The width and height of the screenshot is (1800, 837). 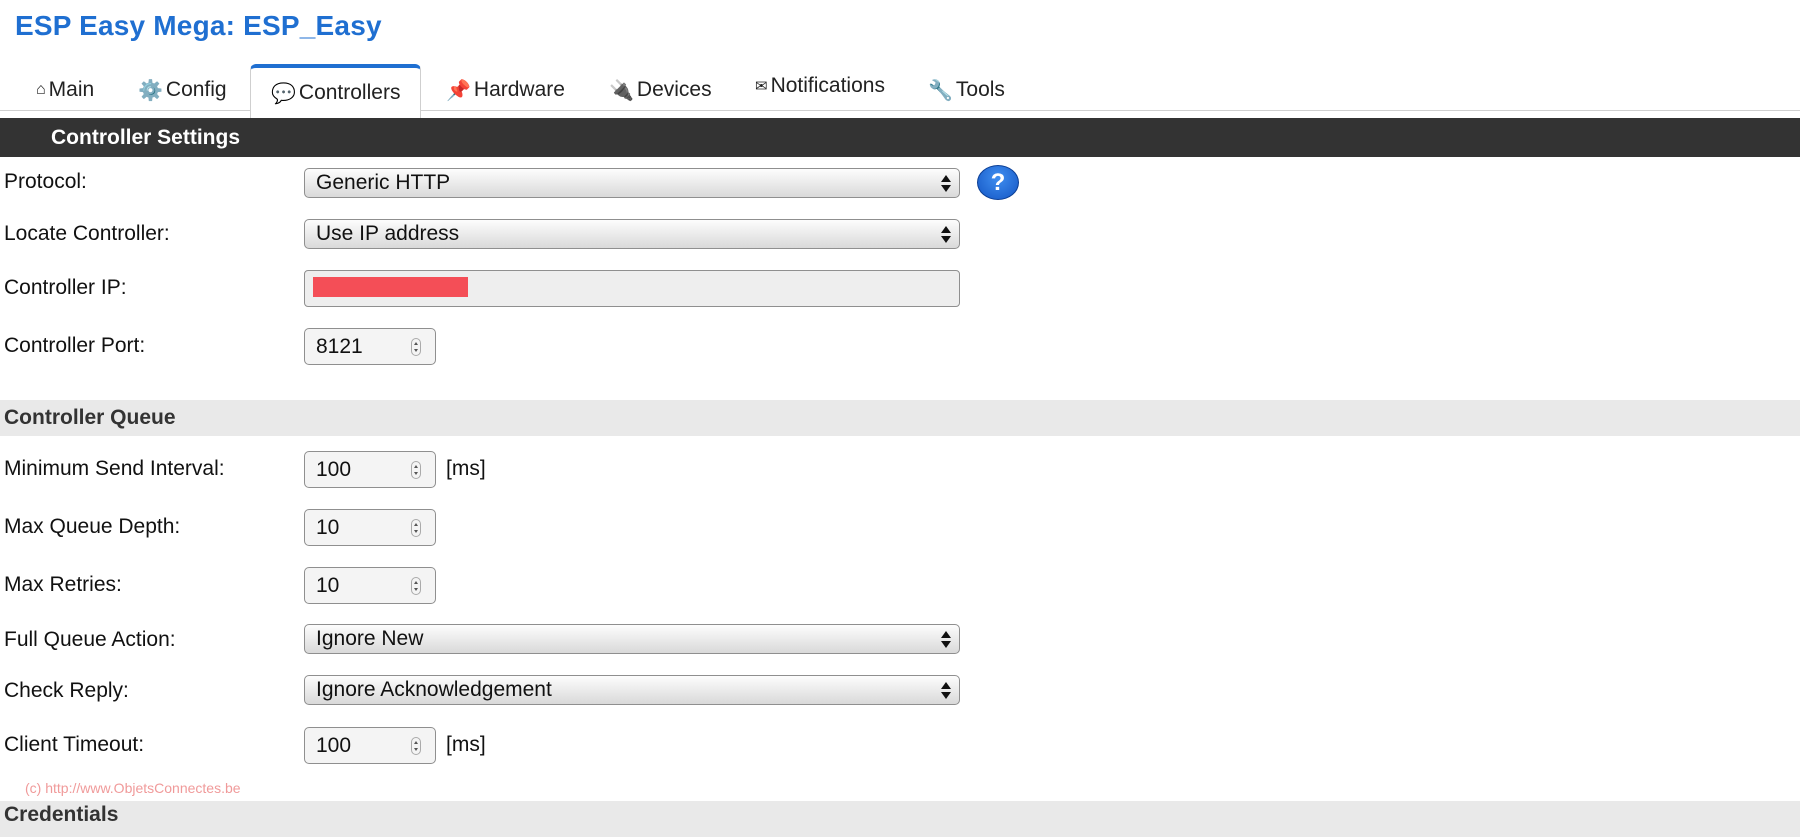 I want to click on tab-main: ⌂ Main, so click(x=65, y=90).